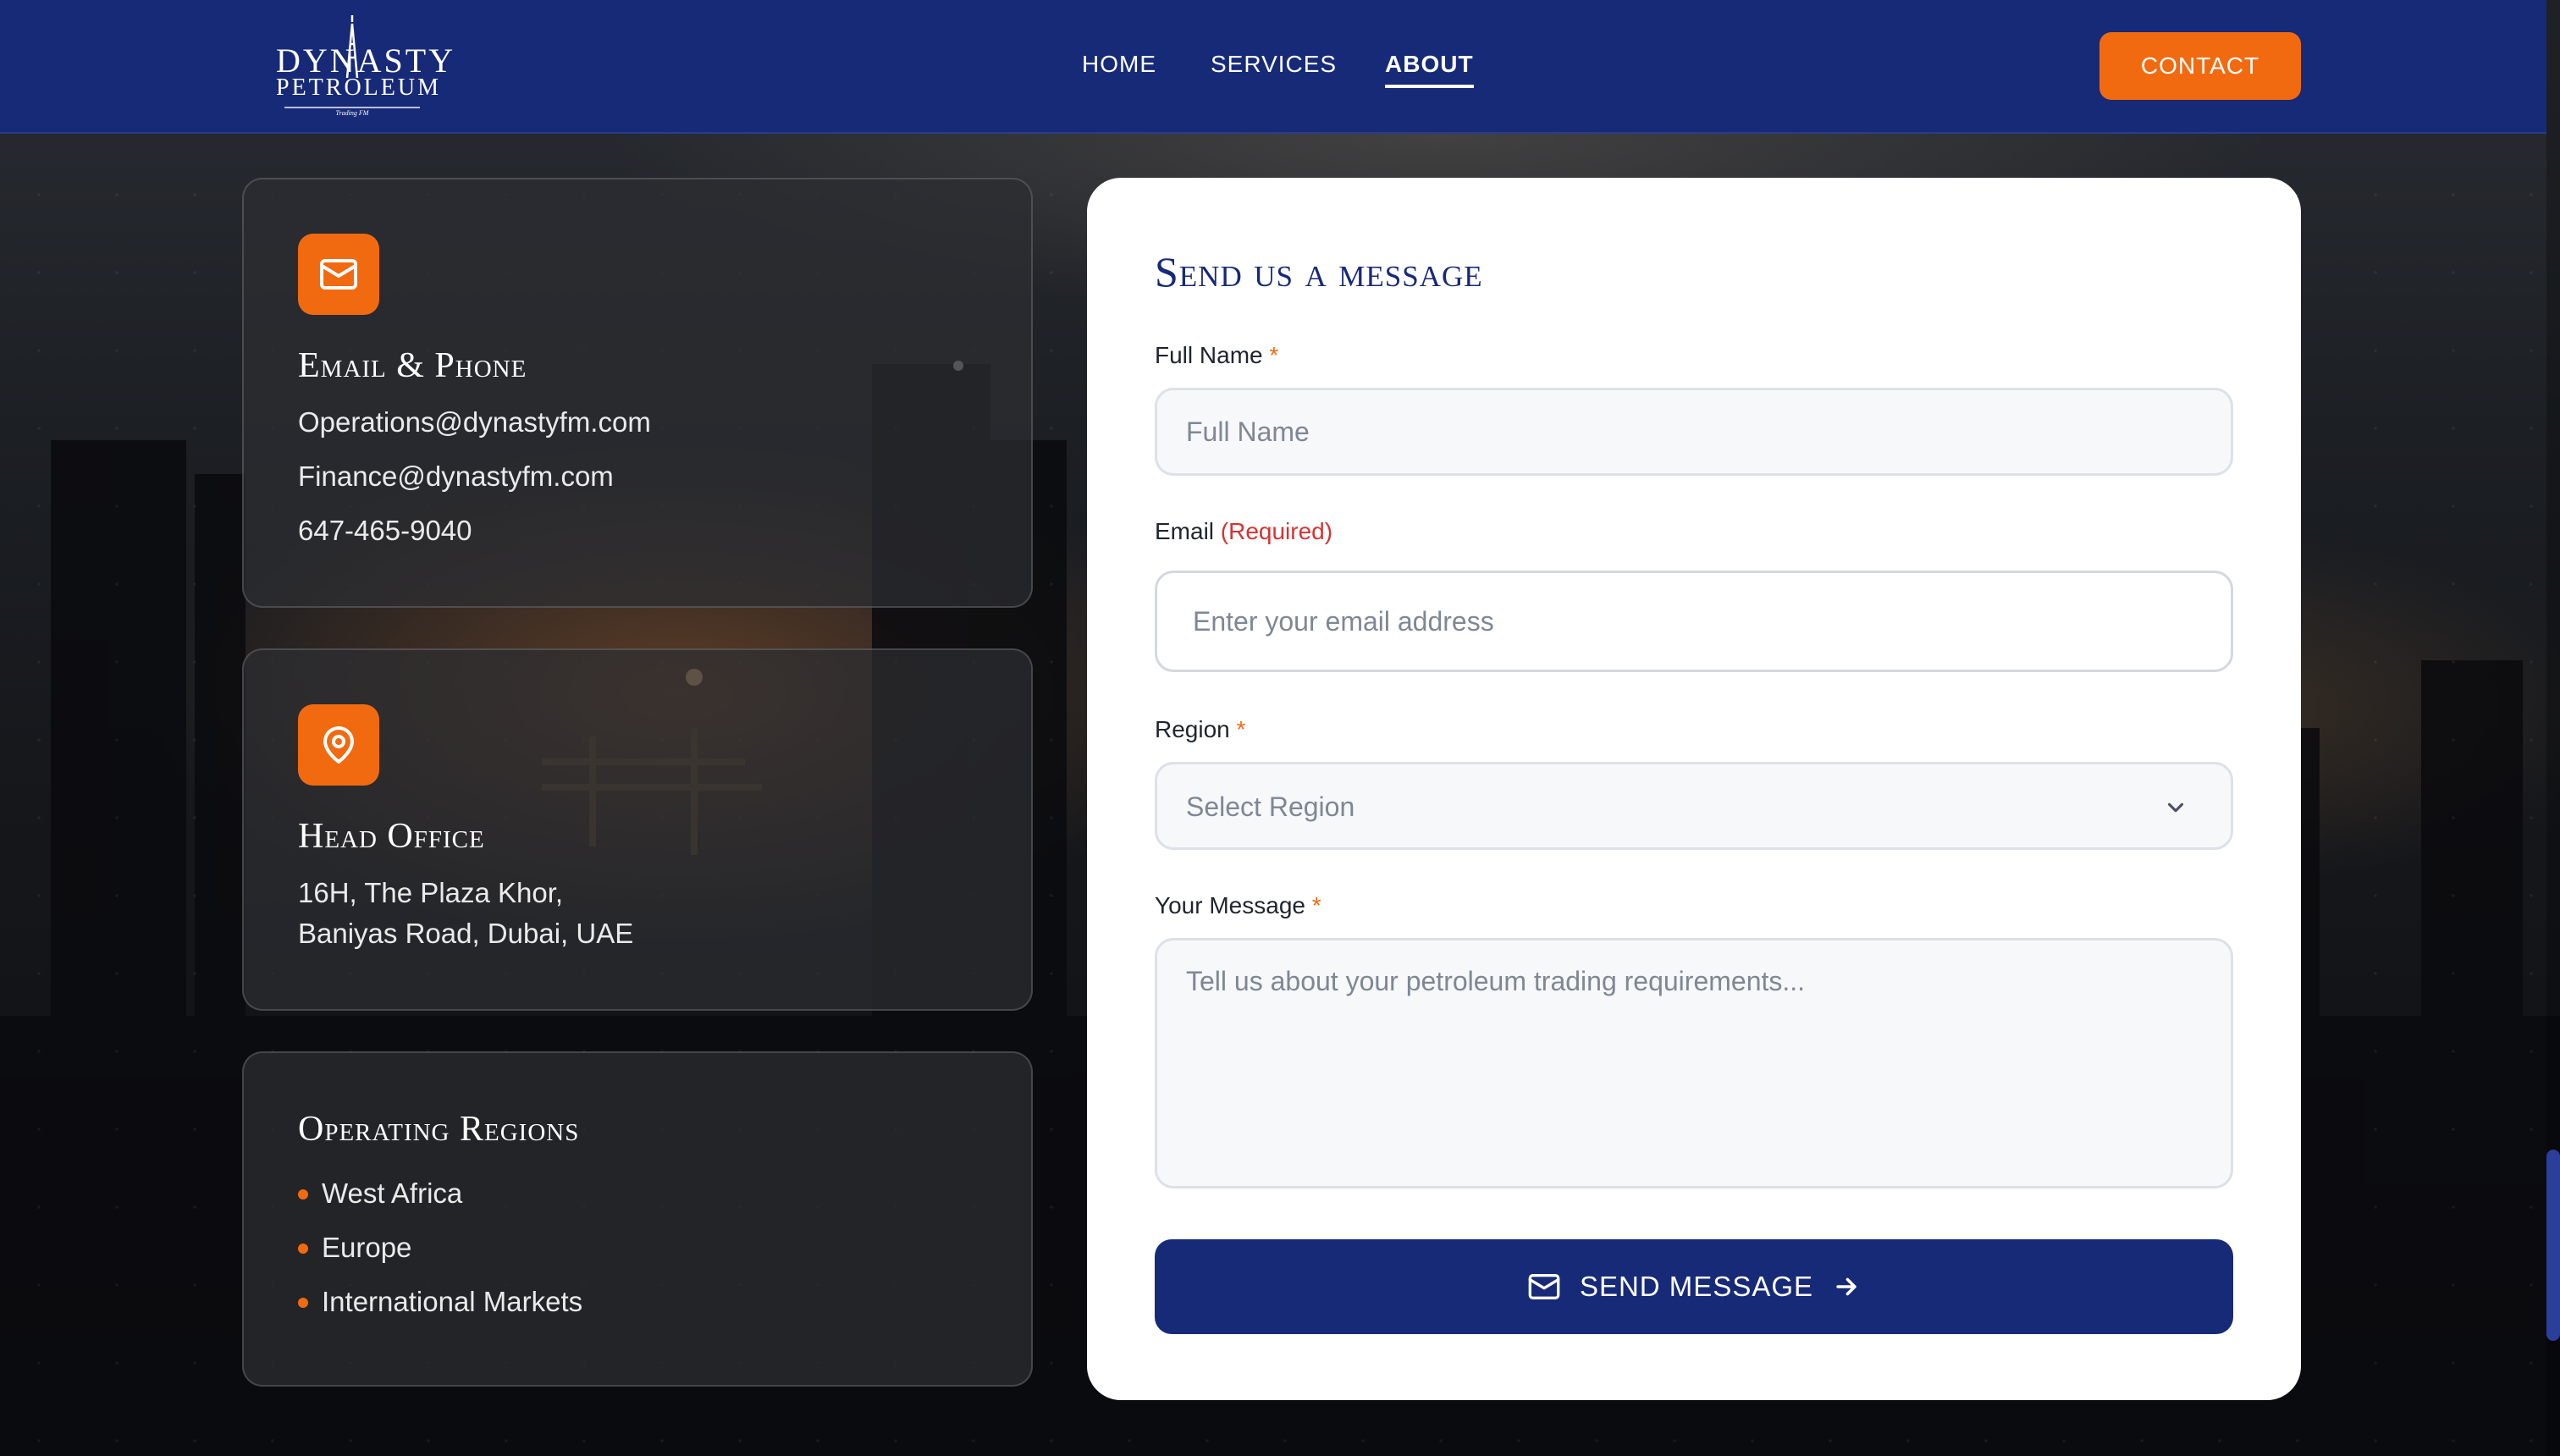 The image size is (2560, 1456). I want to click on form-title: Send us a message, so click(1319, 271).